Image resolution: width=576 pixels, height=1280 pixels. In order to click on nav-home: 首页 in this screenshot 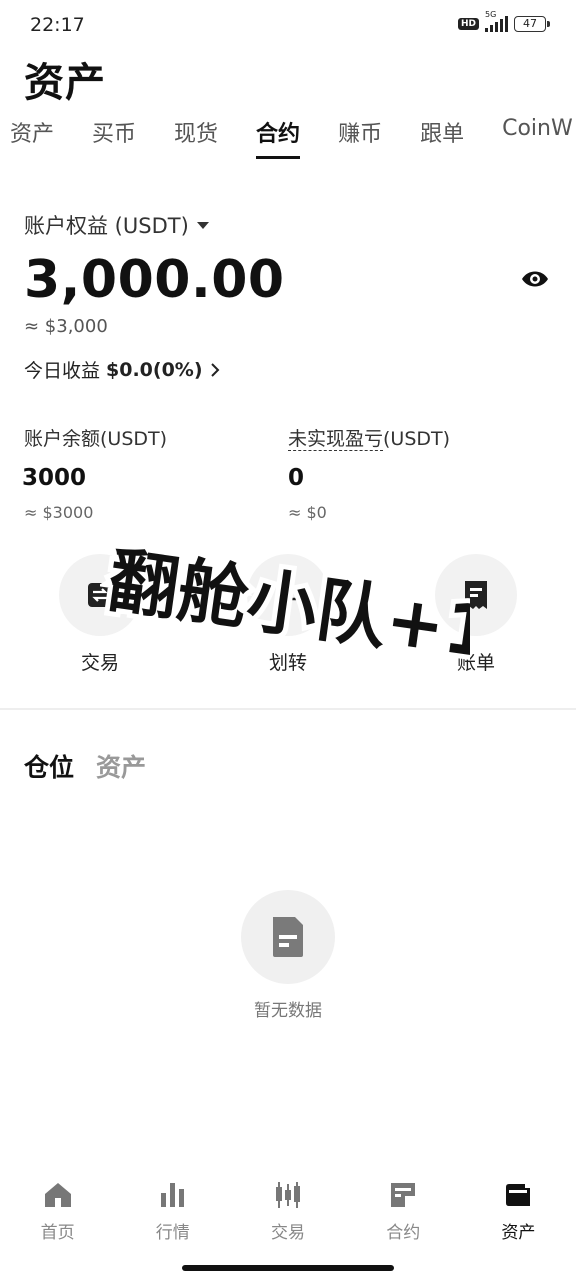, I will do `click(57, 1210)`.